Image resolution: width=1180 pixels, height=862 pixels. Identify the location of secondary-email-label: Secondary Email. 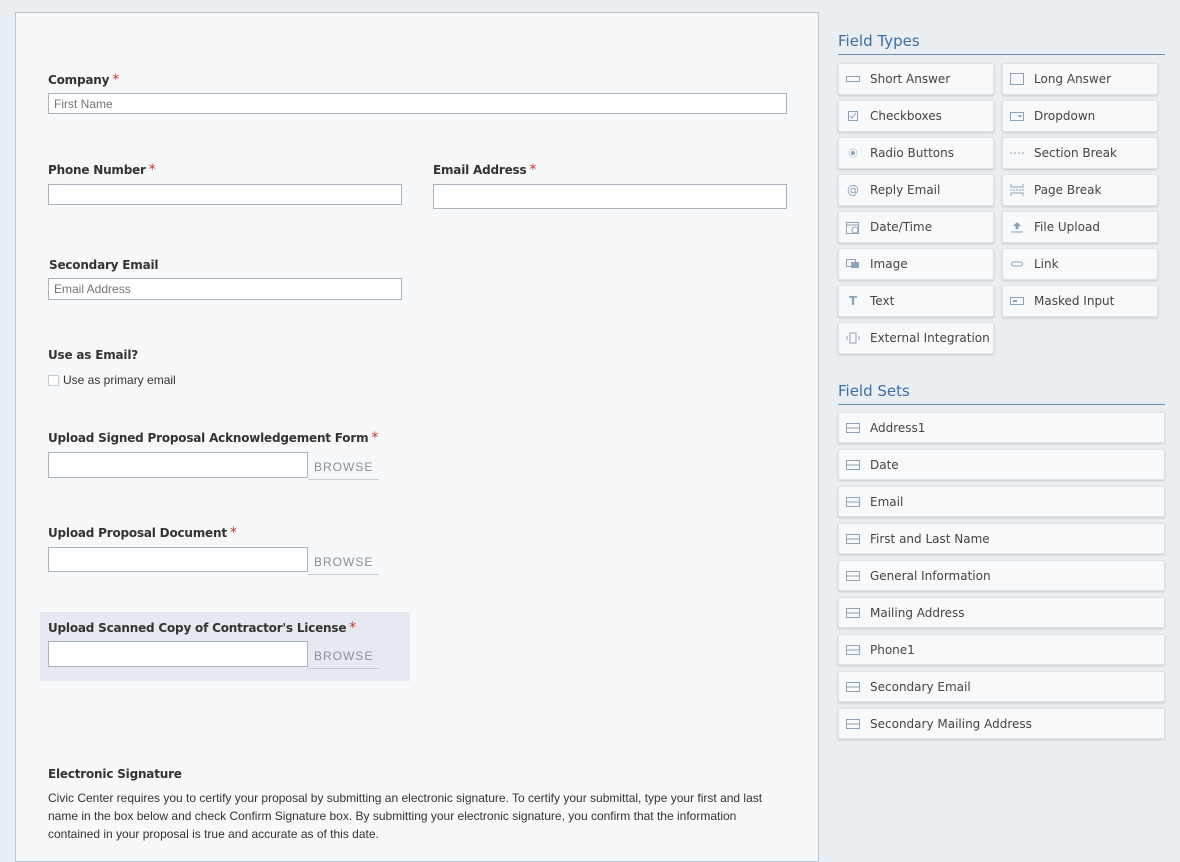
(104, 265).